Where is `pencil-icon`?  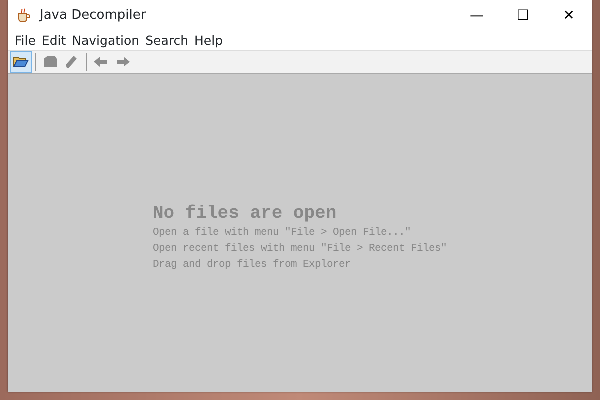
pencil-icon is located at coordinates (72, 62).